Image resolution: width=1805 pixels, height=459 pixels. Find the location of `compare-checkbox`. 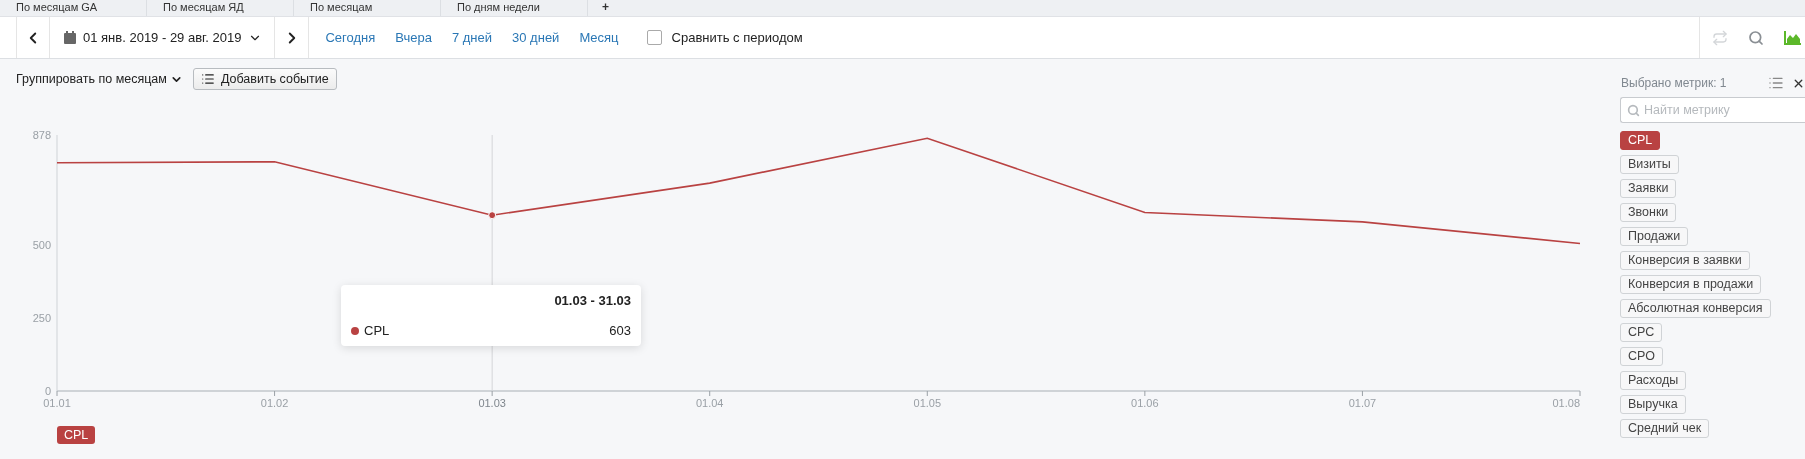

compare-checkbox is located at coordinates (654, 37).